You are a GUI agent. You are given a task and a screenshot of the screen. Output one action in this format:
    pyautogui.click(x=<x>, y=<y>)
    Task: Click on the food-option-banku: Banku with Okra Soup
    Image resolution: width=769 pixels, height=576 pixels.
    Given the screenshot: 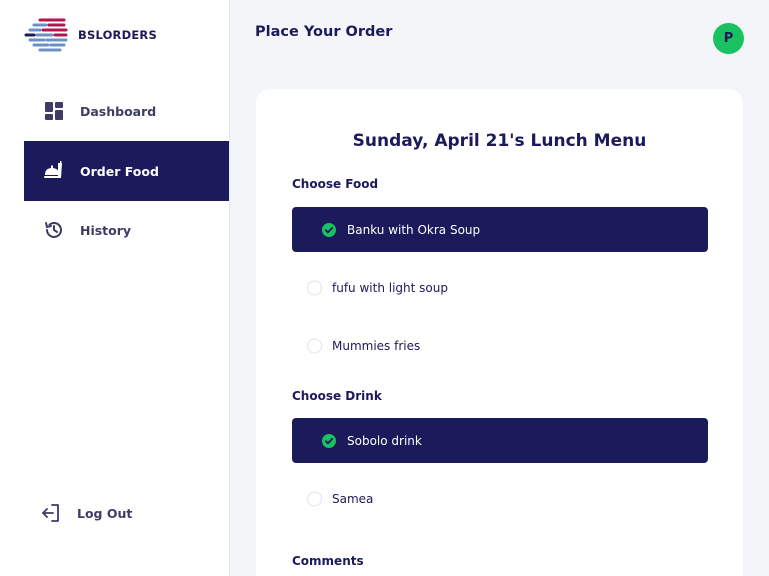 What is the action you would take?
    pyautogui.click(x=500, y=229)
    